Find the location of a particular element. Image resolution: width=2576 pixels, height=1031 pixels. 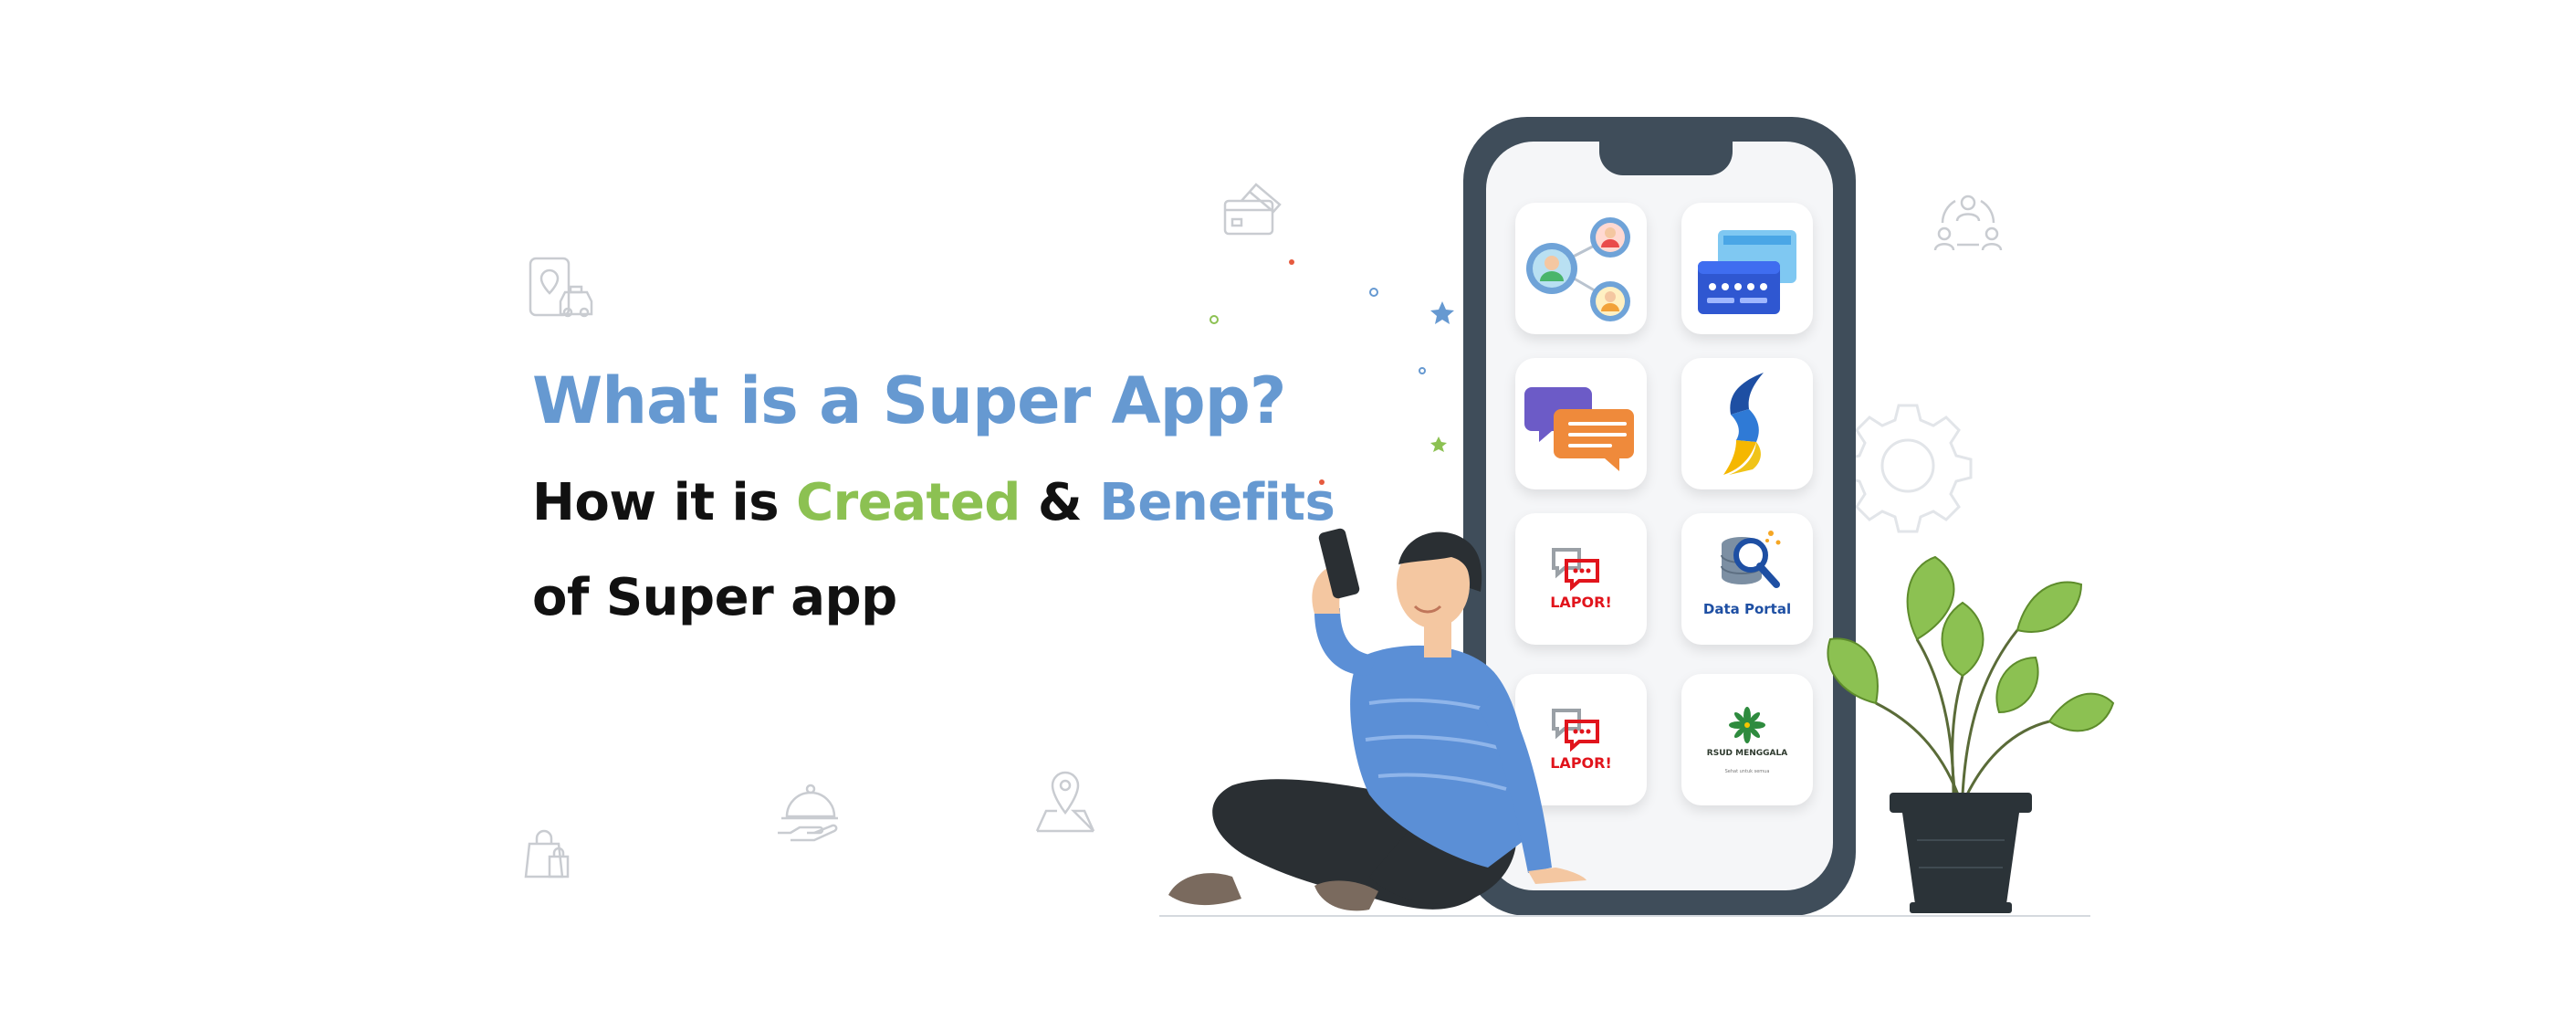

chat-bubbles-icon is located at coordinates (1579, 429).